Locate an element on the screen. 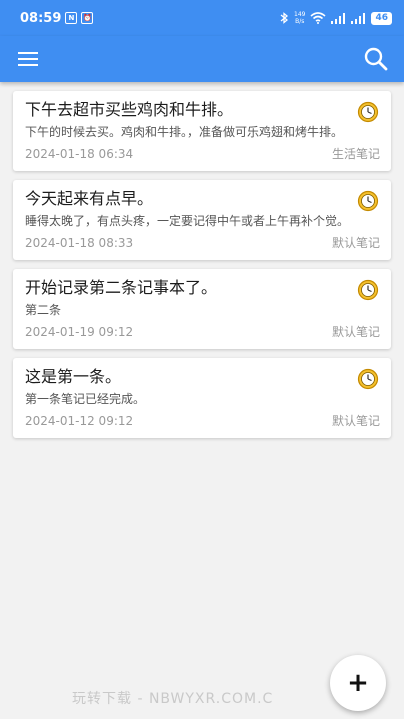  note-category: 生活笔记 is located at coordinates (355, 154).